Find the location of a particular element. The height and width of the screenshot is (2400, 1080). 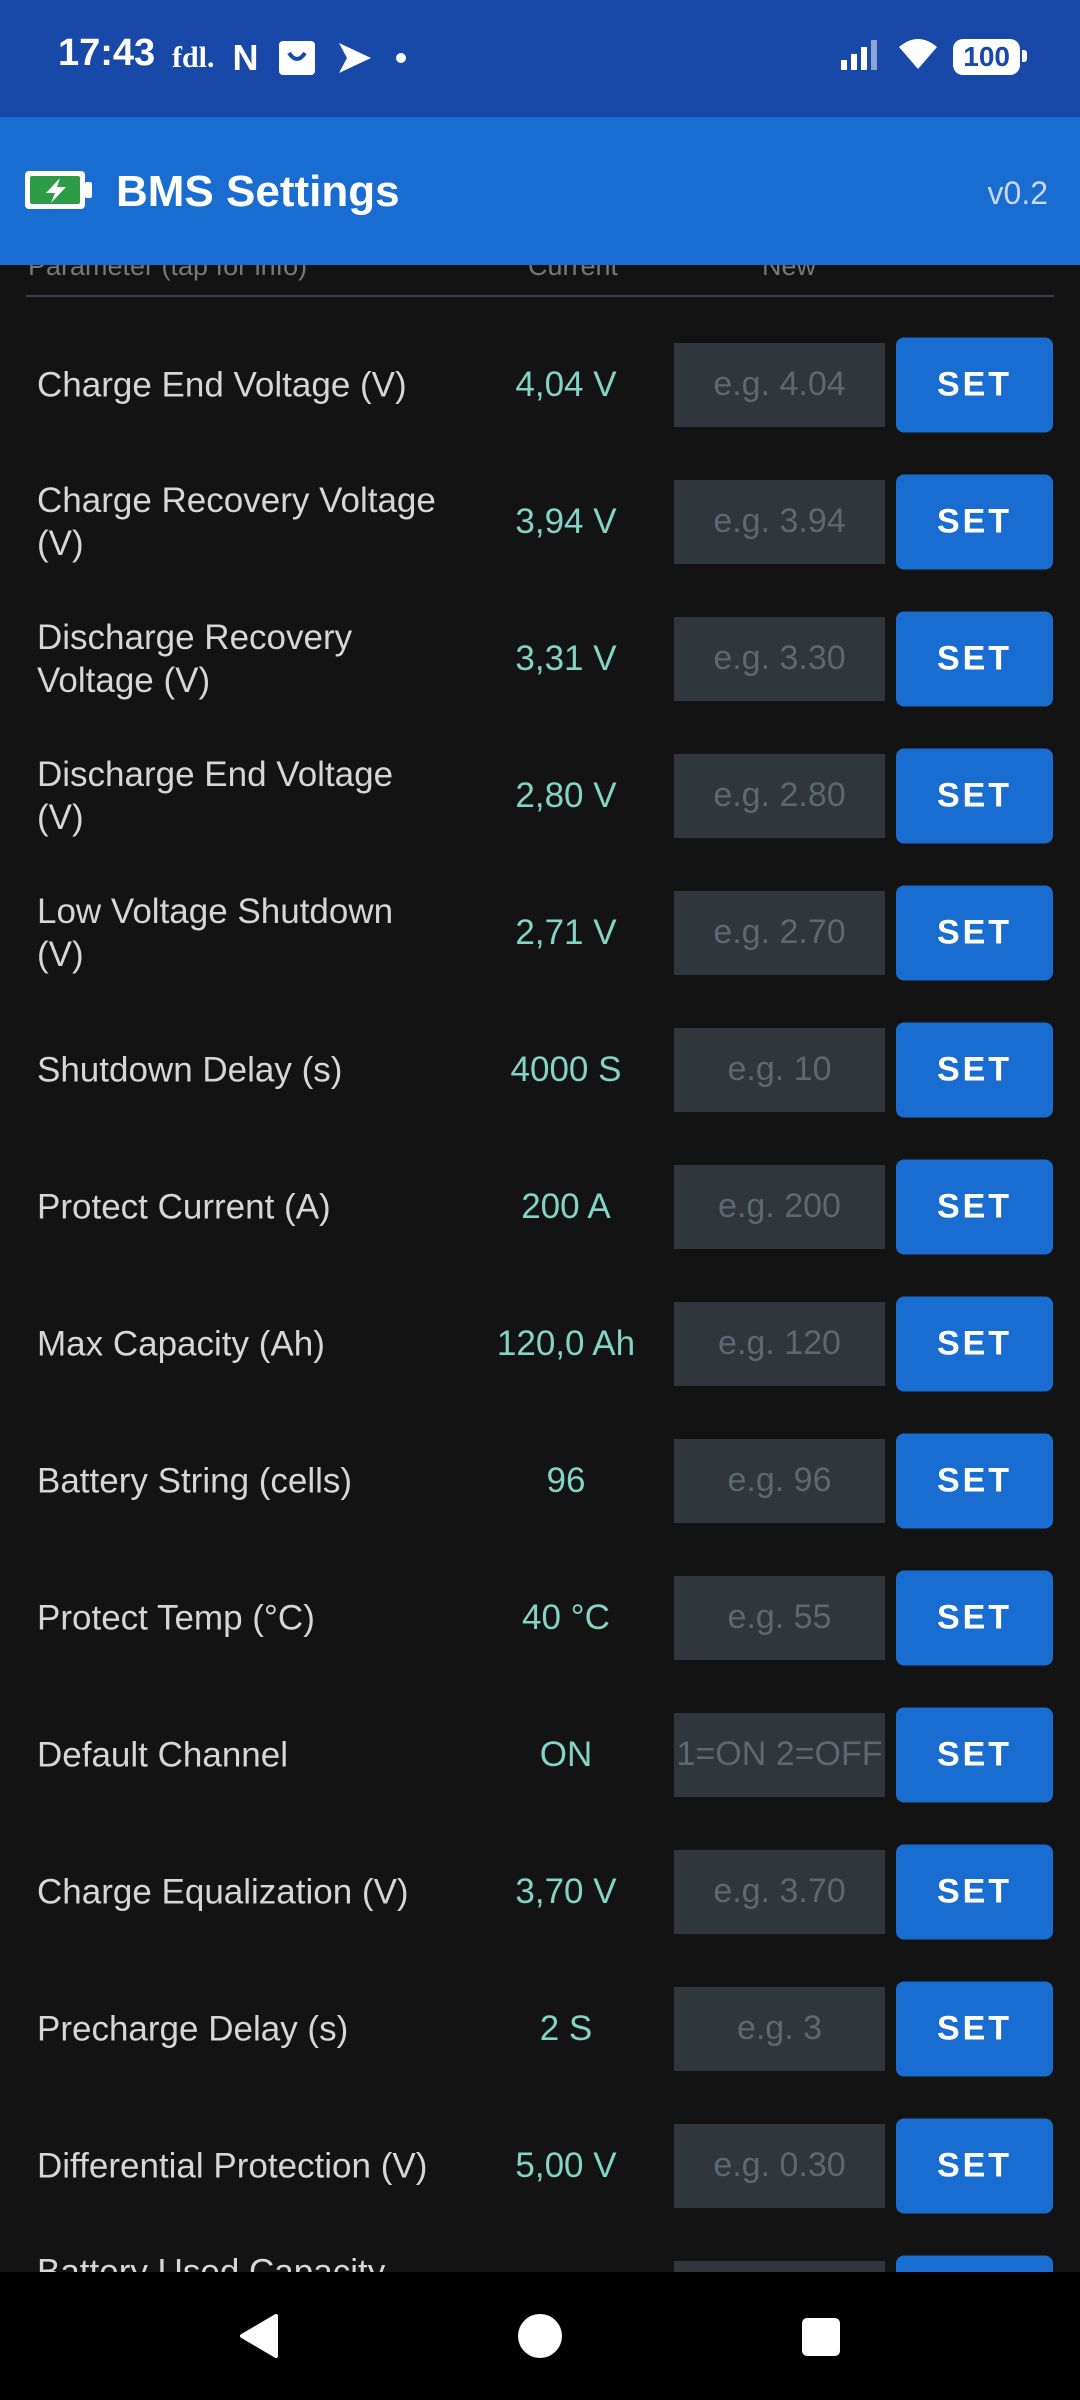

param-label: Protect Current (A) is located at coordinates (242, 1206).